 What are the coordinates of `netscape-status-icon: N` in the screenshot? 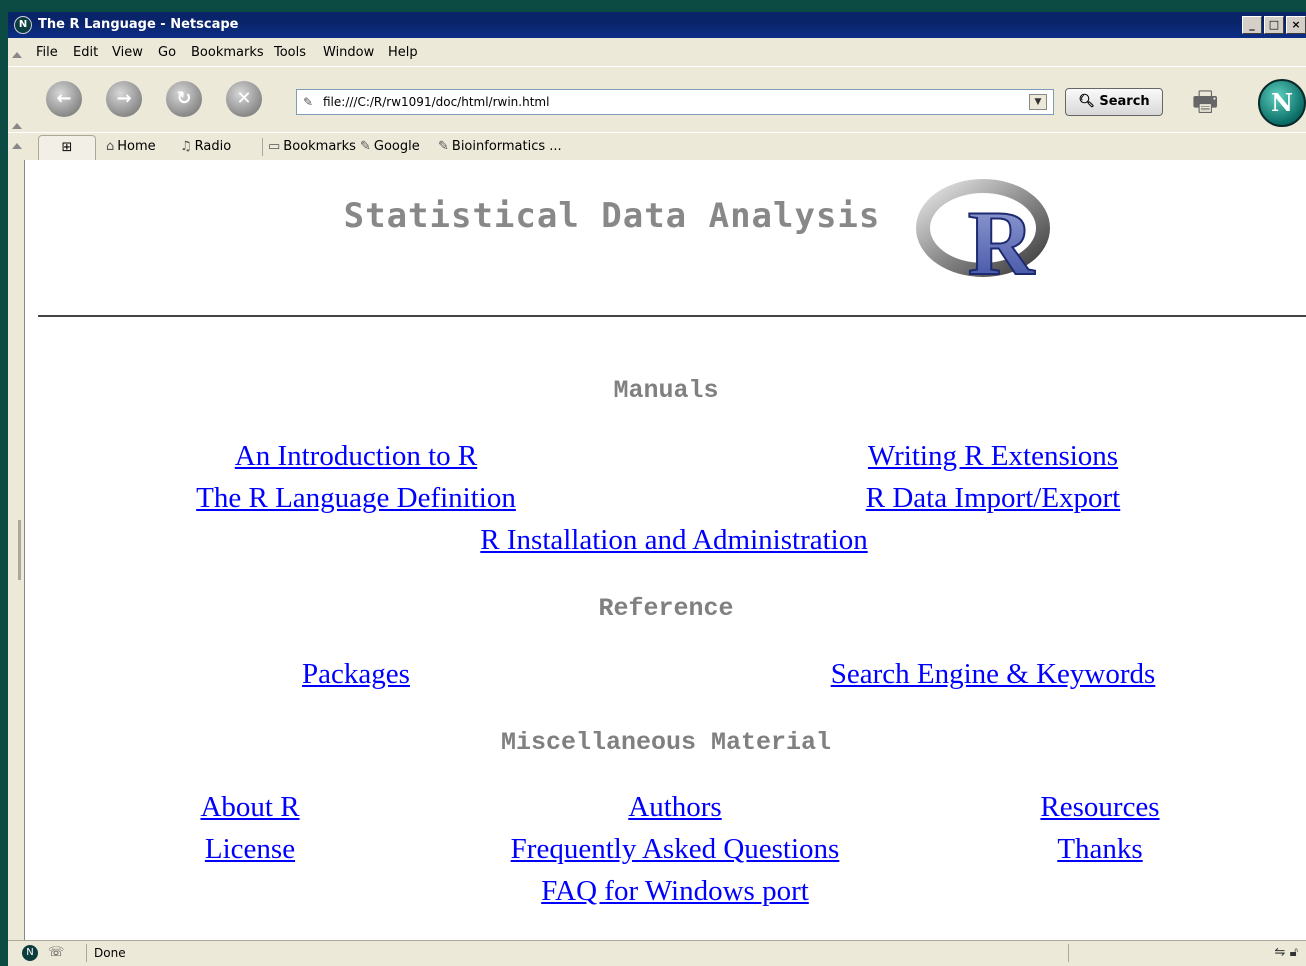 It's located at (30, 953).